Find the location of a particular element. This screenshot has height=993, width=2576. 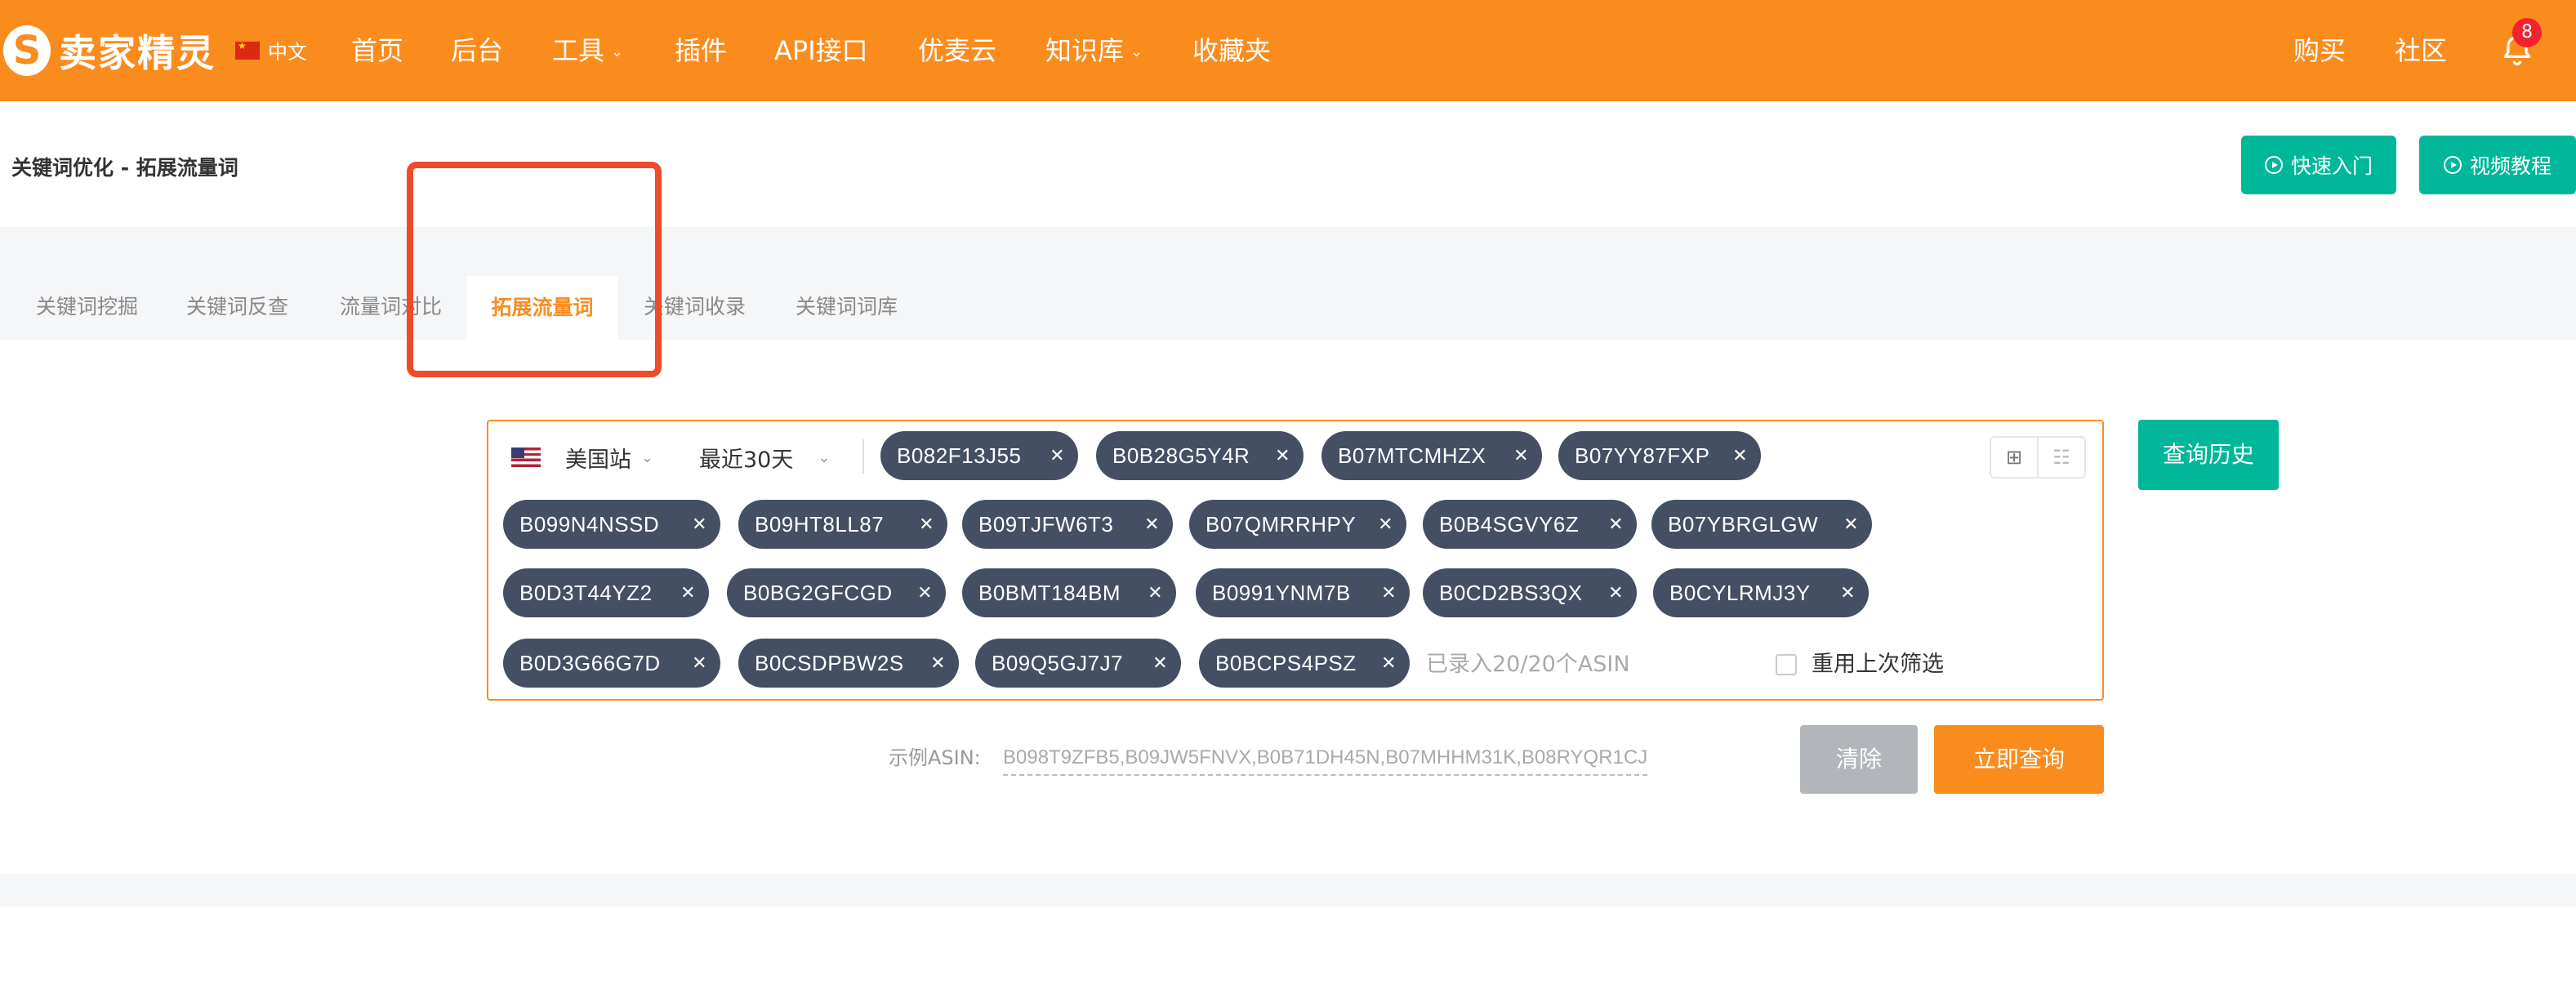

asin-tag: B0991YNM7B ✕ is located at coordinates (1303, 592).